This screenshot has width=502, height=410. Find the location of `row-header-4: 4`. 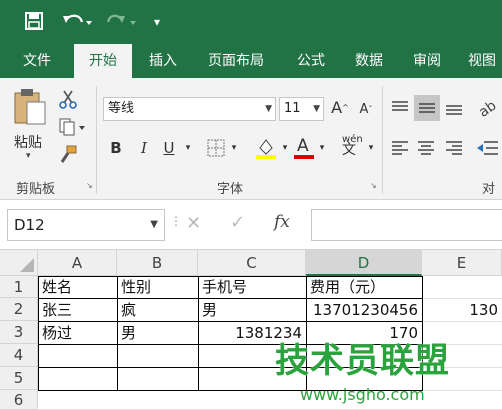

row-header-4: 4 is located at coordinates (19, 355).